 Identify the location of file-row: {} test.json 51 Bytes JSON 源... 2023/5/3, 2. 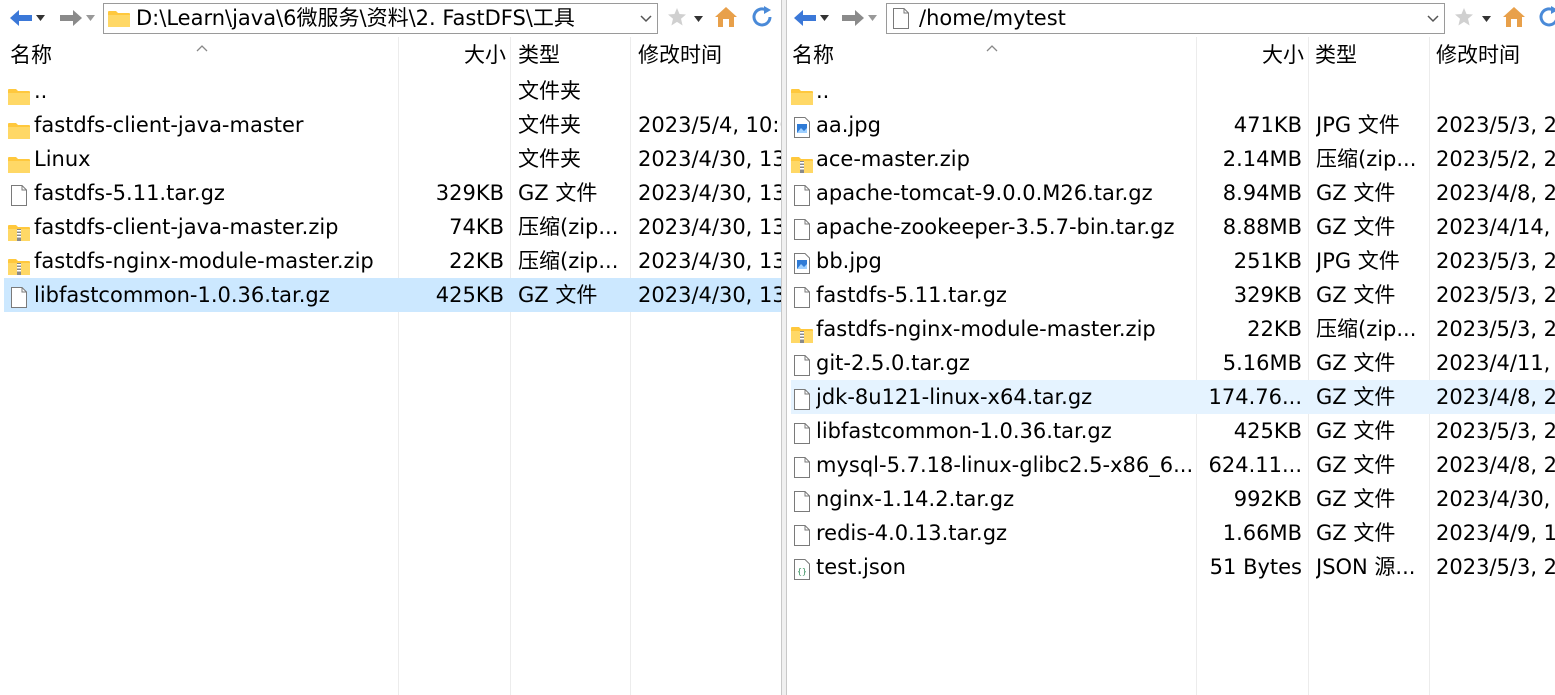
(1173, 567).